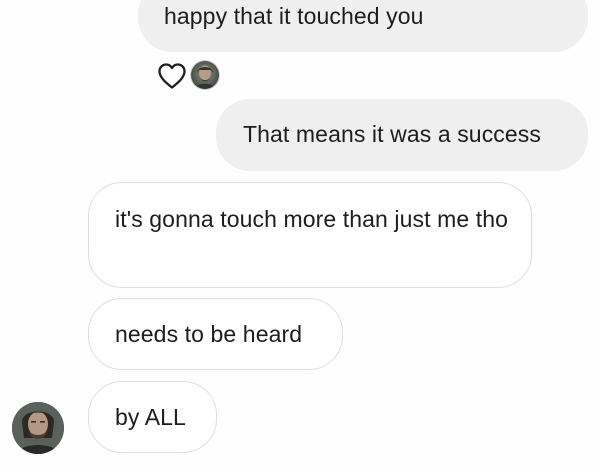 The image size is (600, 472). I want to click on sent-message-bubble: That means it was a success, so click(402, 135).